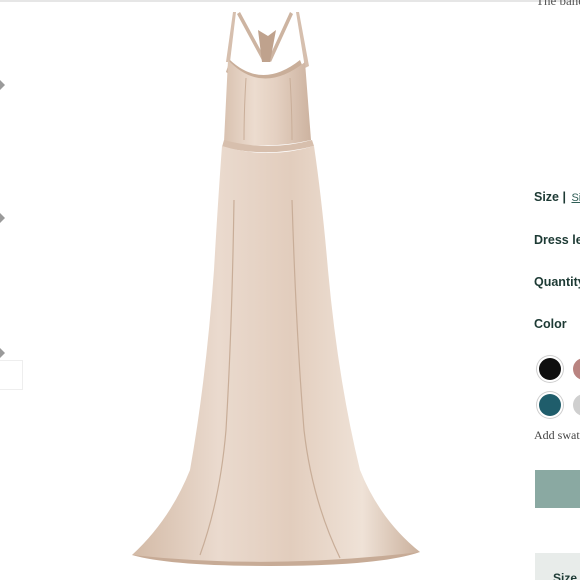 The width and height of the screenshot is (580, 580). What do you see at coordinates (557, 489) in the screenshot?
I see `add-to-cart-button` at bounding box center [557, 489].